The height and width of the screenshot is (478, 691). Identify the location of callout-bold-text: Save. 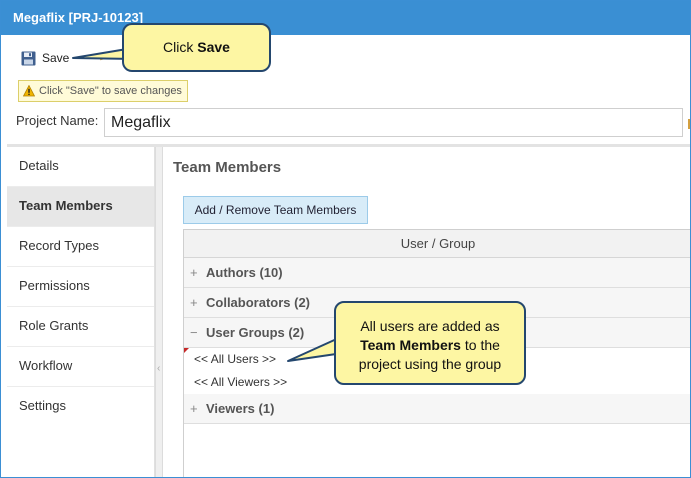
(213, 47).